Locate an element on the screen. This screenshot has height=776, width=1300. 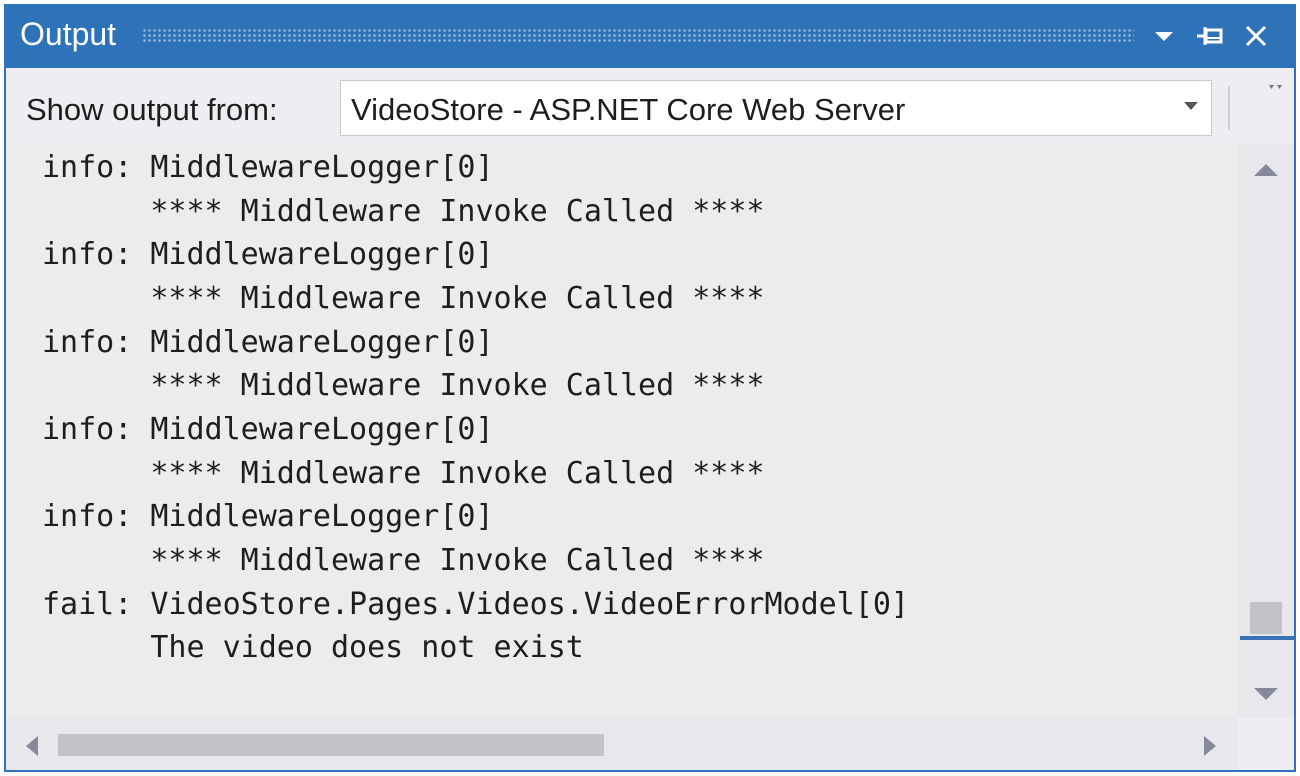
scroll-down-icon is located at coordinates (1266, 694).